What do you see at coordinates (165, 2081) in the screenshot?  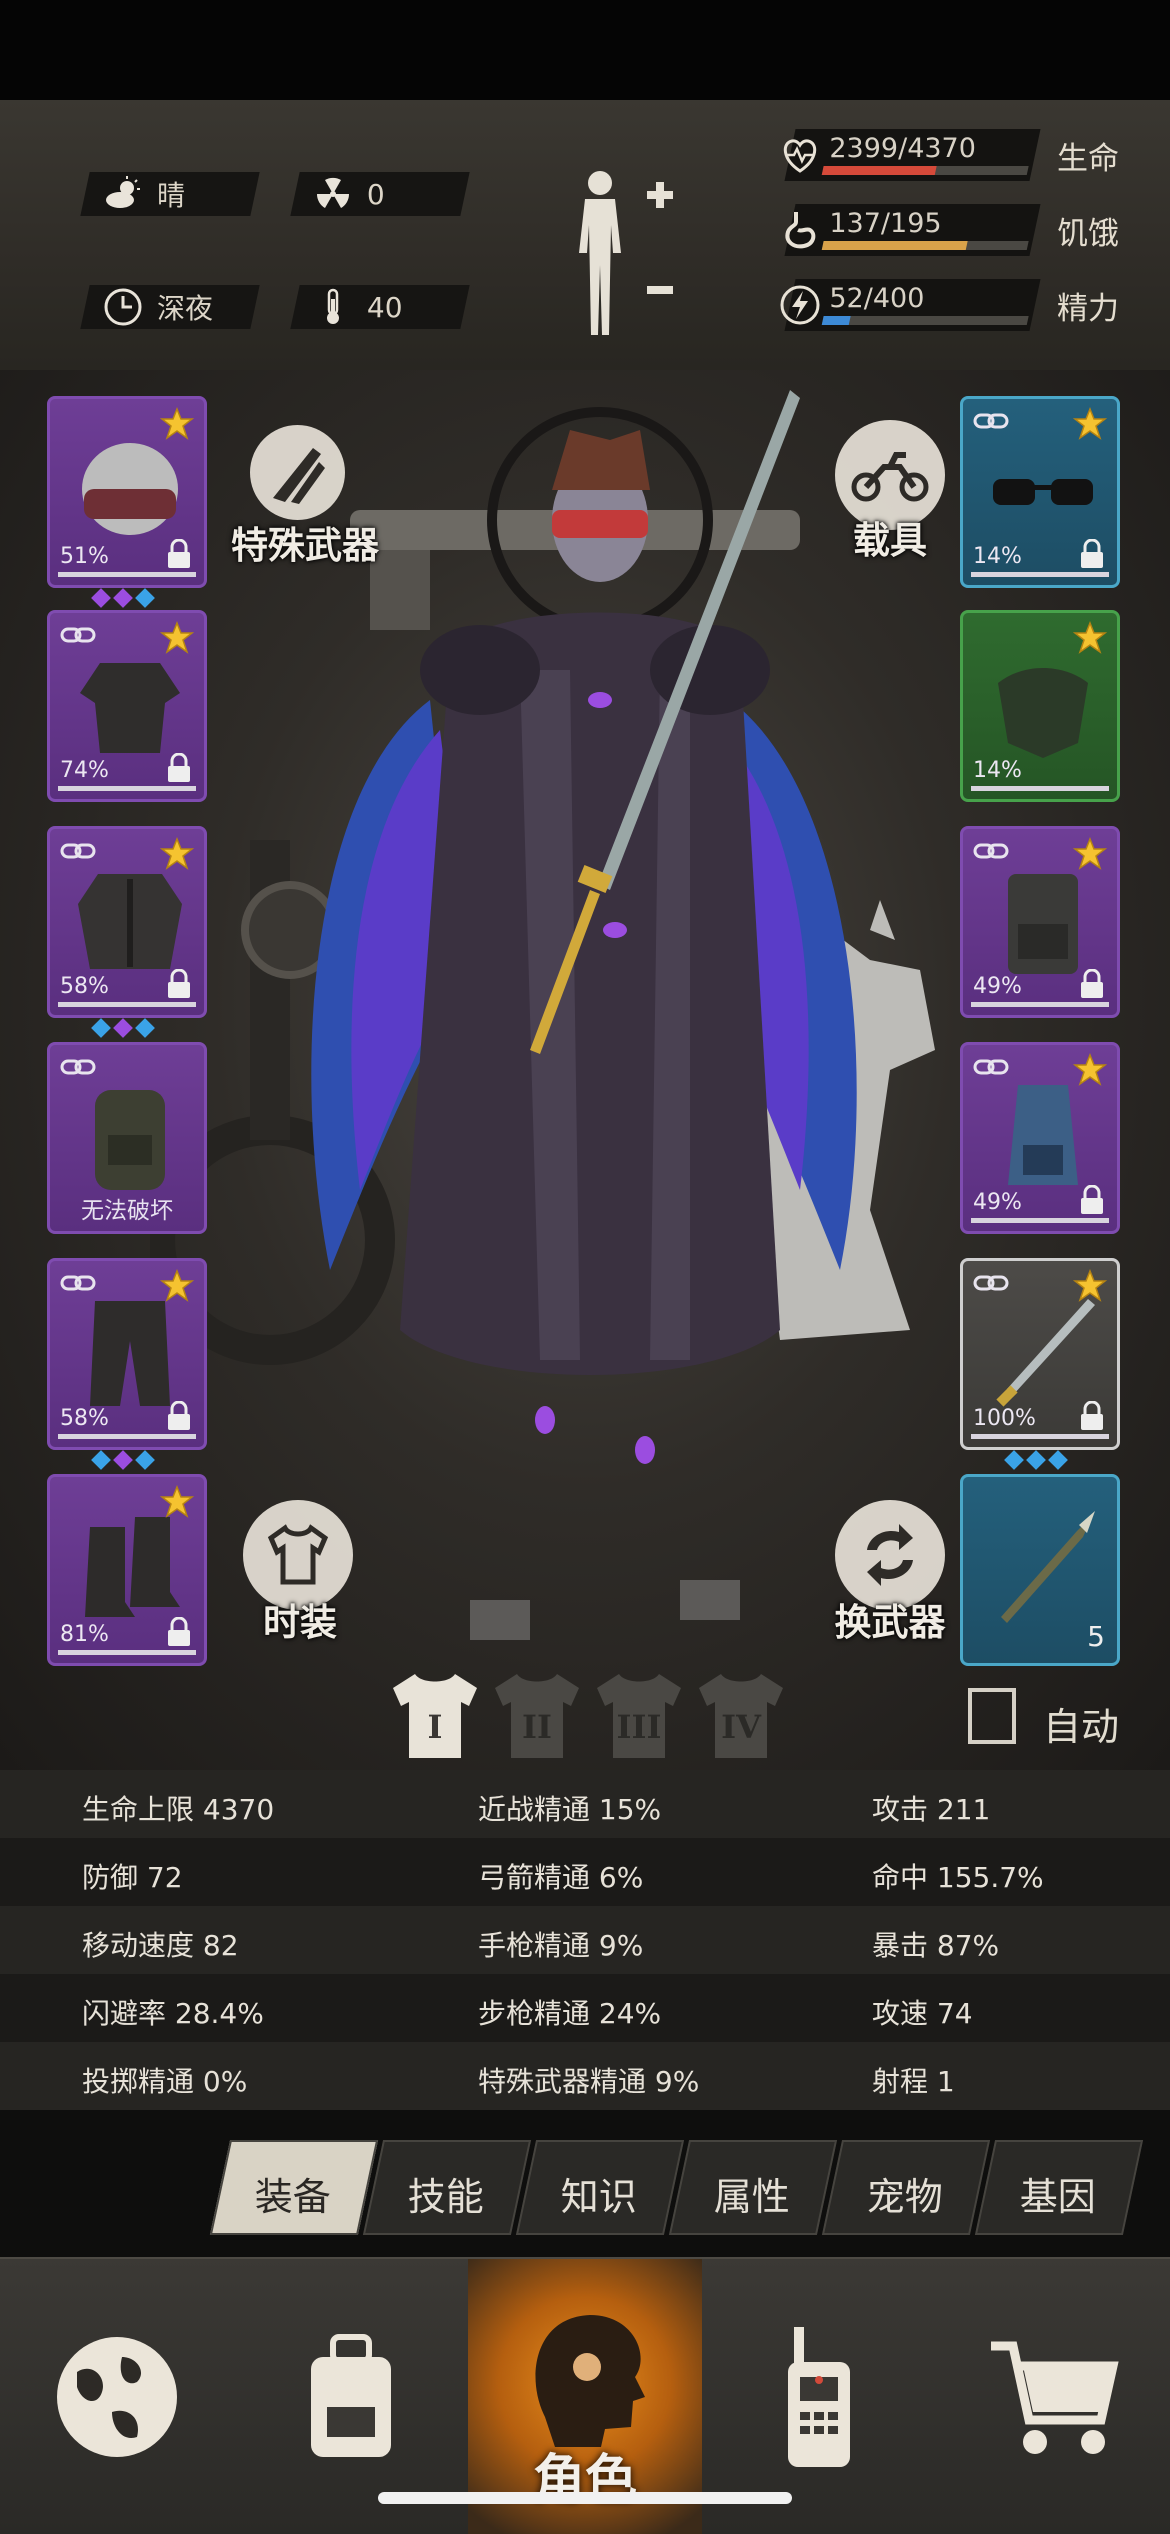 I see `stat-cell: 投掷精通 0%` at bounding box center [165, 2081].